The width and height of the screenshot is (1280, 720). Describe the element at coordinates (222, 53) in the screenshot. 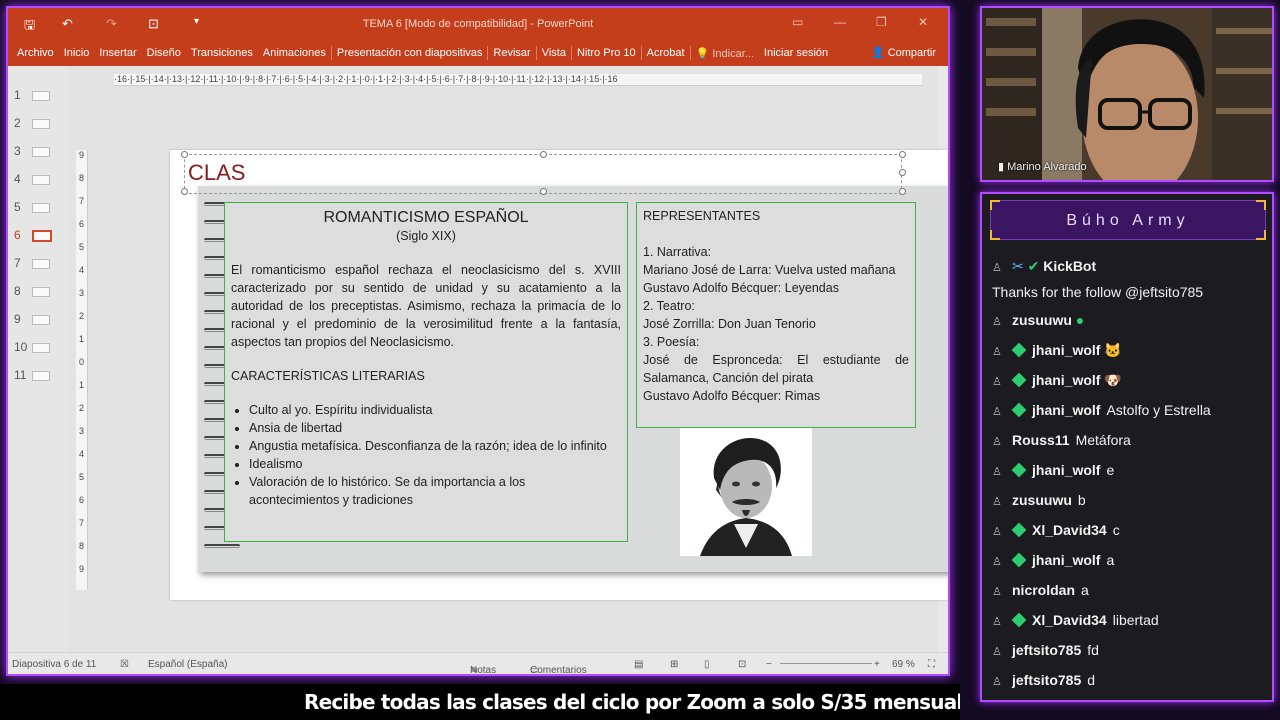

I see `tab-transiciones: Transiciones` at that location.